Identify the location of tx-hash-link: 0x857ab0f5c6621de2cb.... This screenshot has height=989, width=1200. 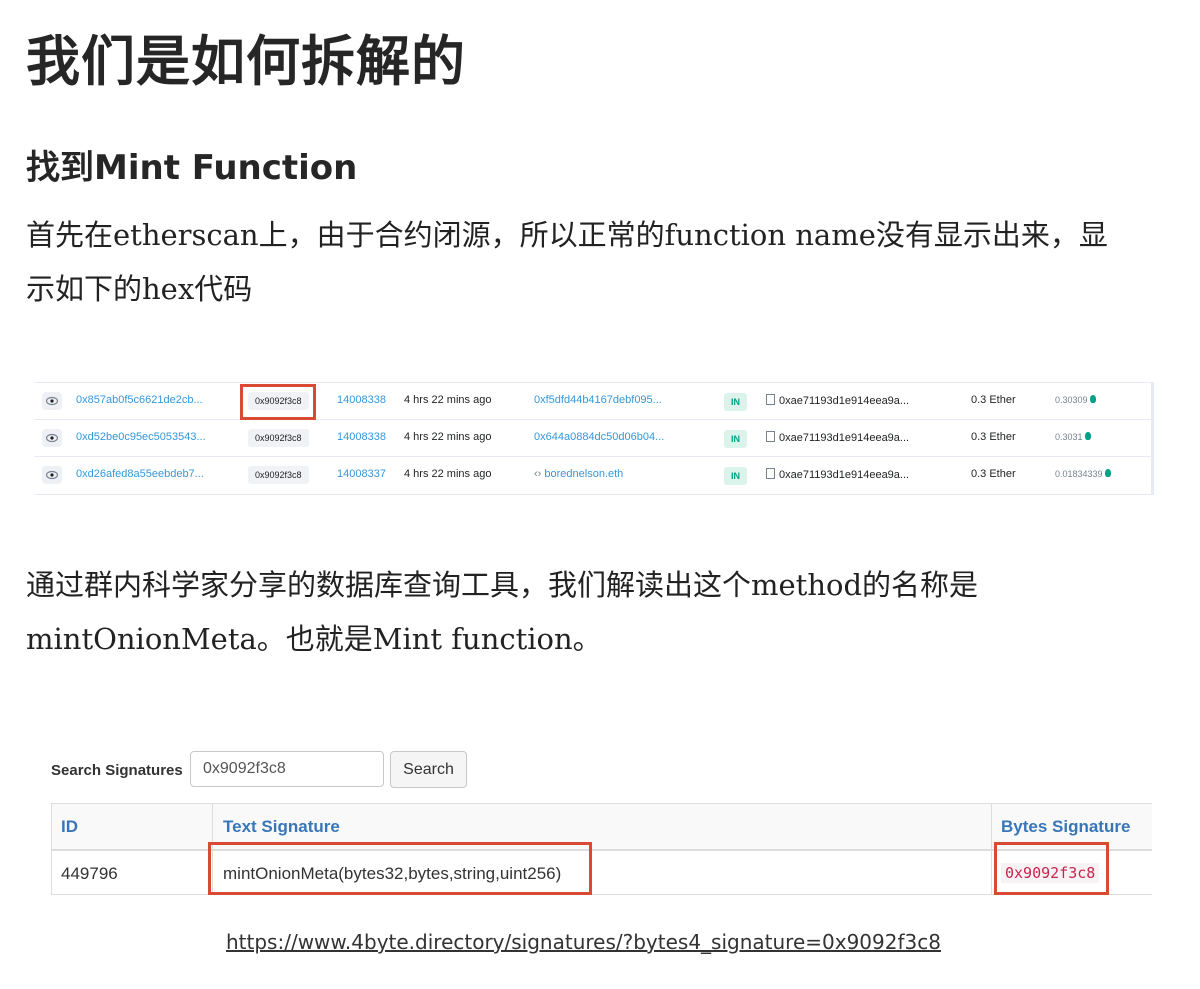
(139, 400).